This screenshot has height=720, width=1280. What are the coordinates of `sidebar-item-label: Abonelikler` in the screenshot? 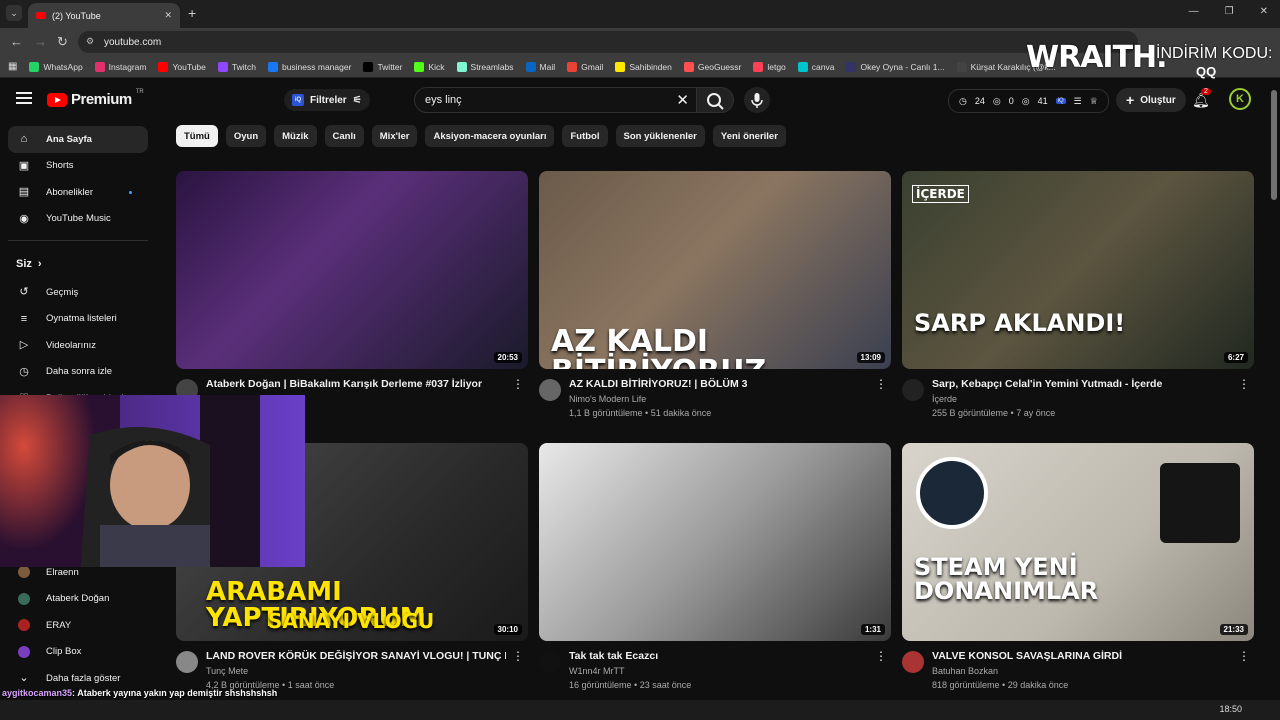 It's located at (69, 192).